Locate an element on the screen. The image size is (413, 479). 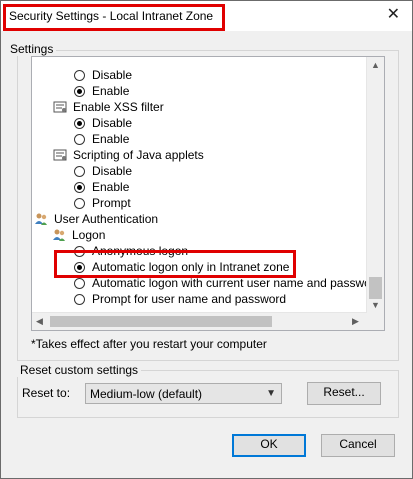
reset-group-label: Reset custom settings is located at coordinates (79, 370).